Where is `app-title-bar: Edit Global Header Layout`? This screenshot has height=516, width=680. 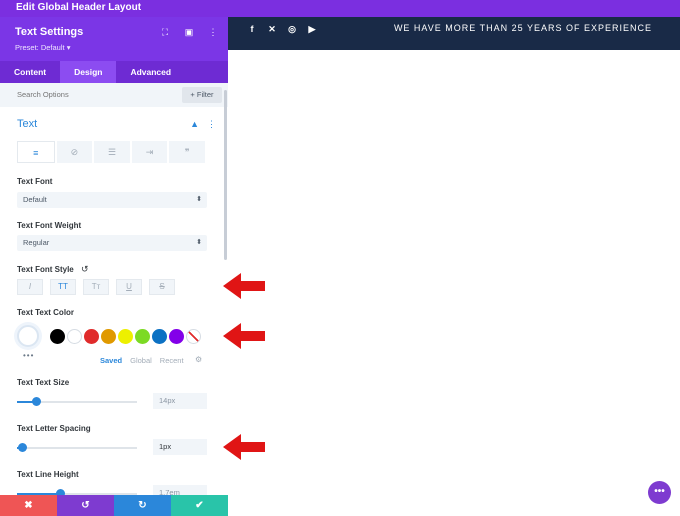
app-title-bar: Edit Global Header Layout is located at coordinates (340, 8).